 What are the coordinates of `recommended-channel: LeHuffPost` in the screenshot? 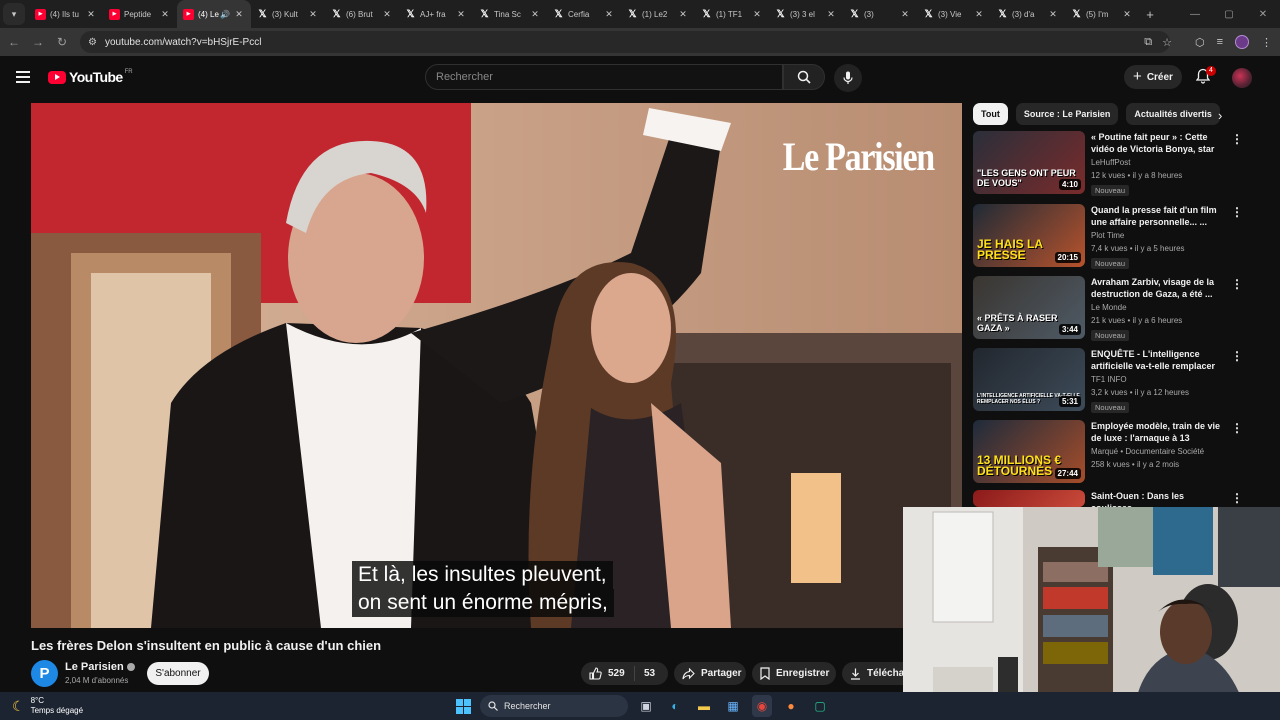 It's located at (1158, 162).